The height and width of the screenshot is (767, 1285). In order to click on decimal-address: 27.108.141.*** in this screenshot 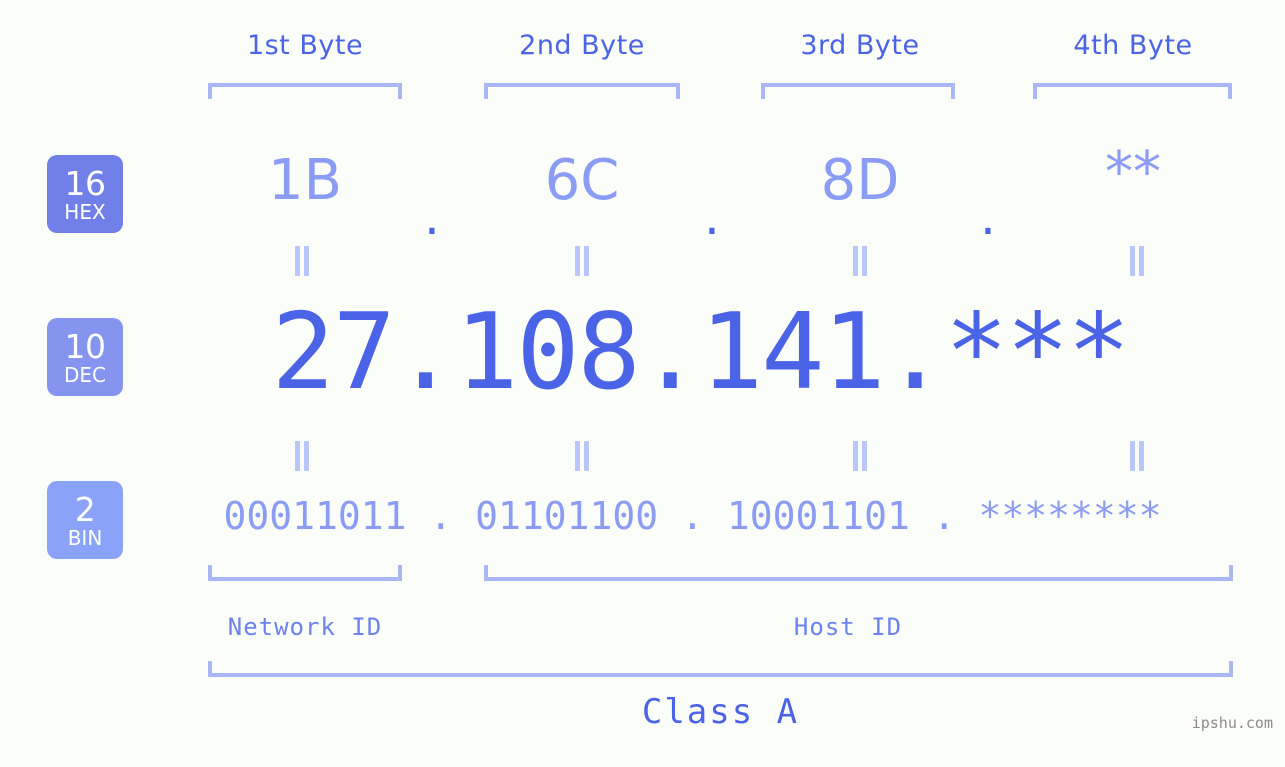, I will do `click(700, 352)`.